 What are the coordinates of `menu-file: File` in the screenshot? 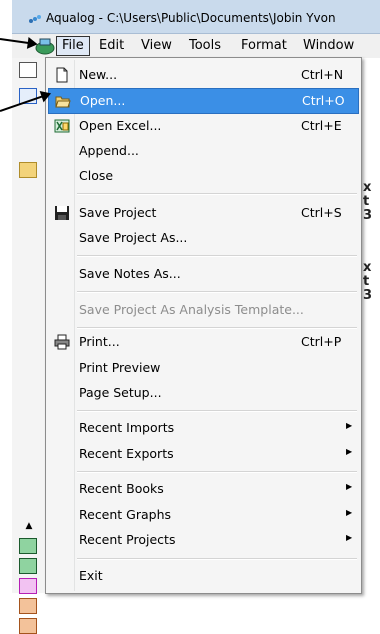 It's located at (73, 46).